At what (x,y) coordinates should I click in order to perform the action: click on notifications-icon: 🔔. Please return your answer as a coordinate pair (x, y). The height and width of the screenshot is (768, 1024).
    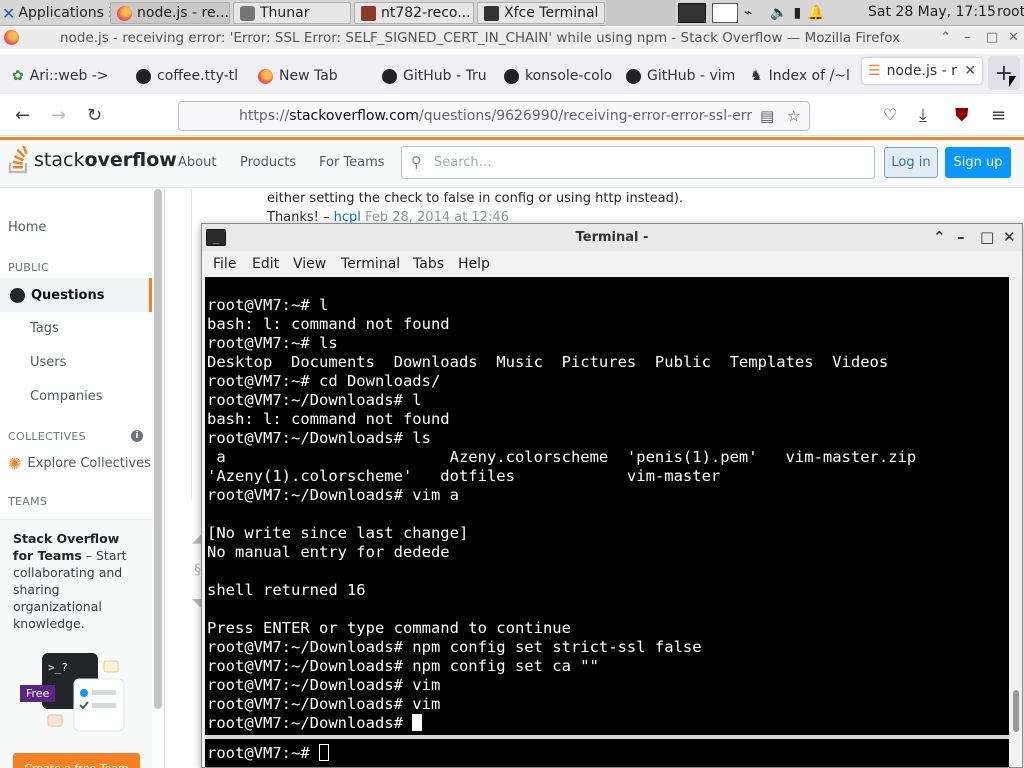
    Looking at the image, I should click on (815, 13).